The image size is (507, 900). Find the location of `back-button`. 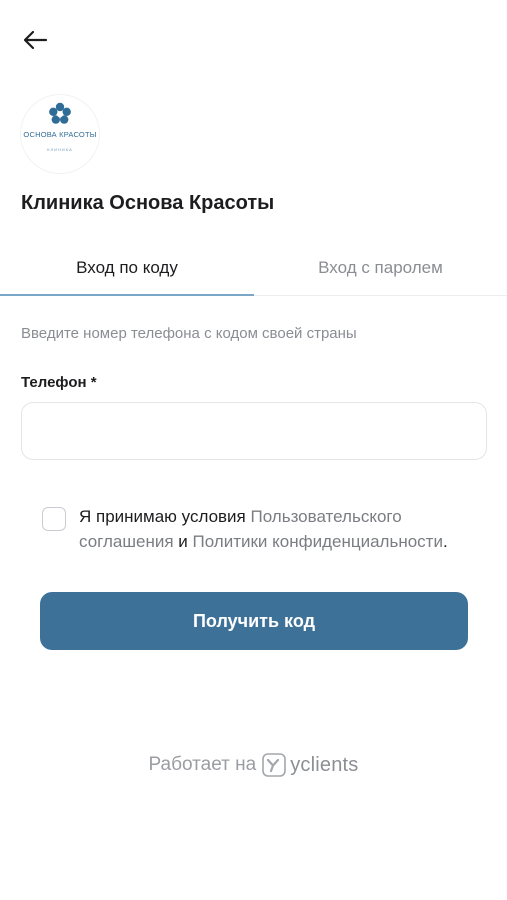

back-button is located at coordinates (40, 40).